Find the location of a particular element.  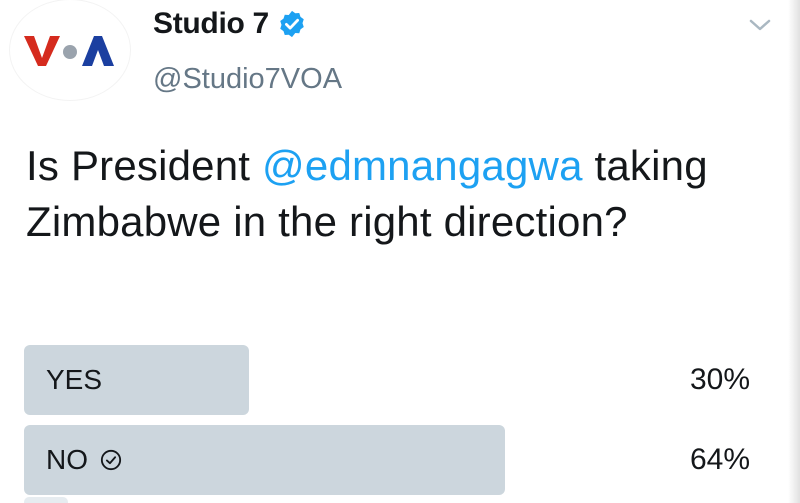

poll-option-percent: 64% is located at coordinates (719, 459).